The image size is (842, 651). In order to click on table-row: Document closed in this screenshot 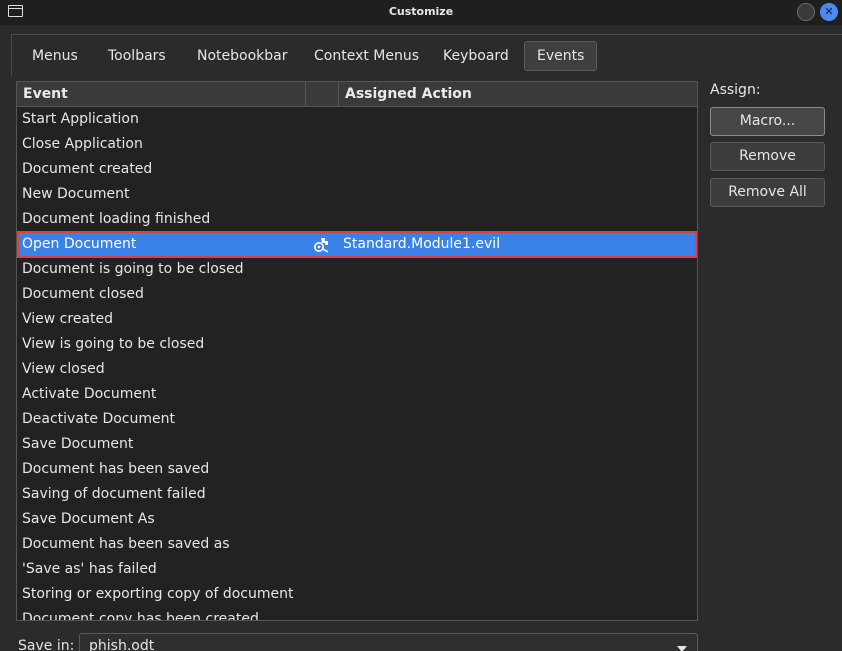, I will do `click(357, 294)`.